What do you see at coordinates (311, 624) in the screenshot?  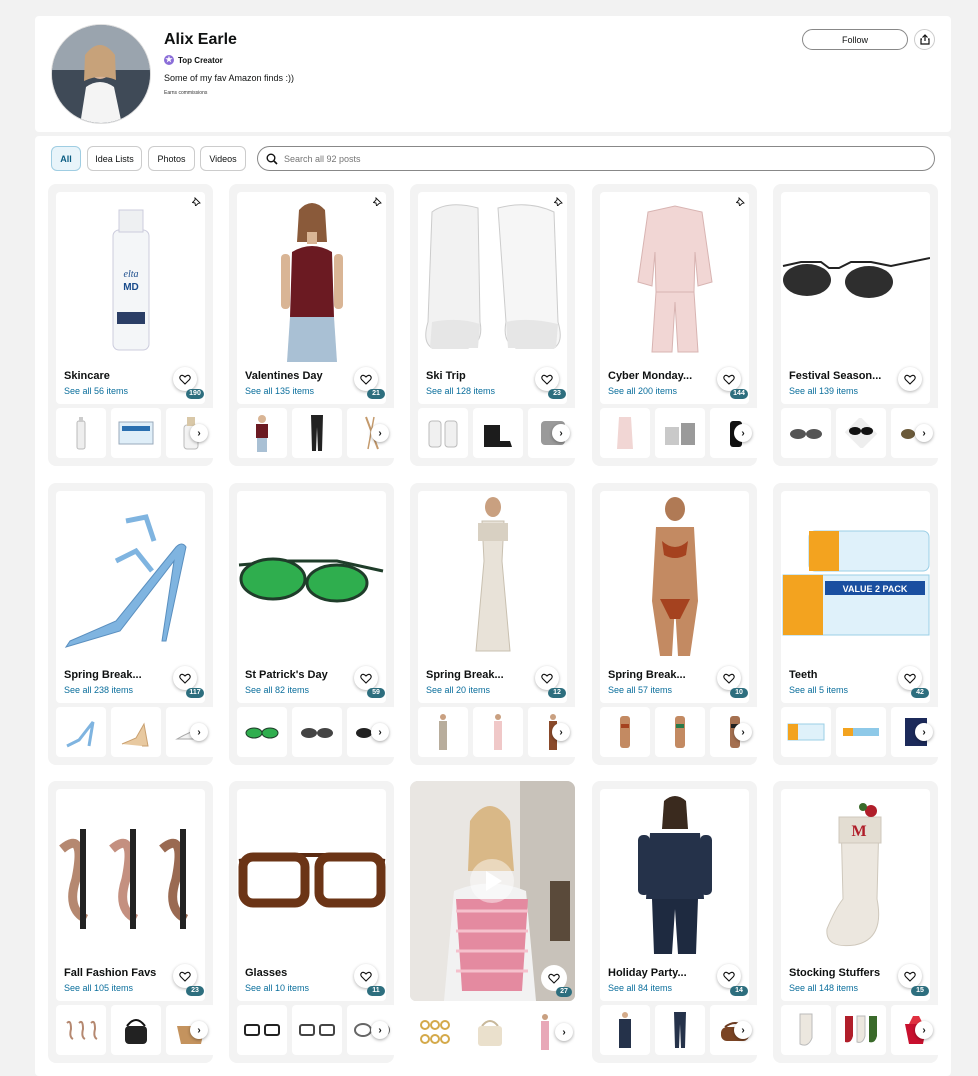 I see `idea-list-card: St Patrick's Day See all 82 items 59 ›` at bounding box center [311, 624].